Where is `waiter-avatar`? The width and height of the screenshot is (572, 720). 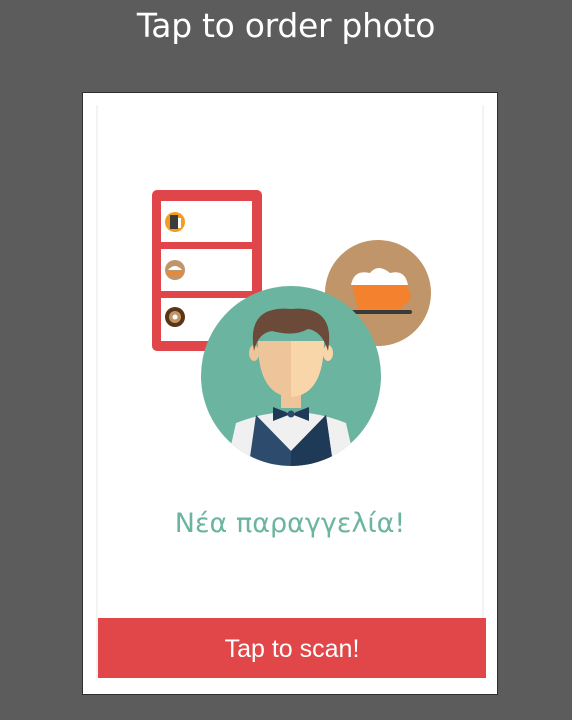
waiter-avatar is located at coordinates (291, 376).